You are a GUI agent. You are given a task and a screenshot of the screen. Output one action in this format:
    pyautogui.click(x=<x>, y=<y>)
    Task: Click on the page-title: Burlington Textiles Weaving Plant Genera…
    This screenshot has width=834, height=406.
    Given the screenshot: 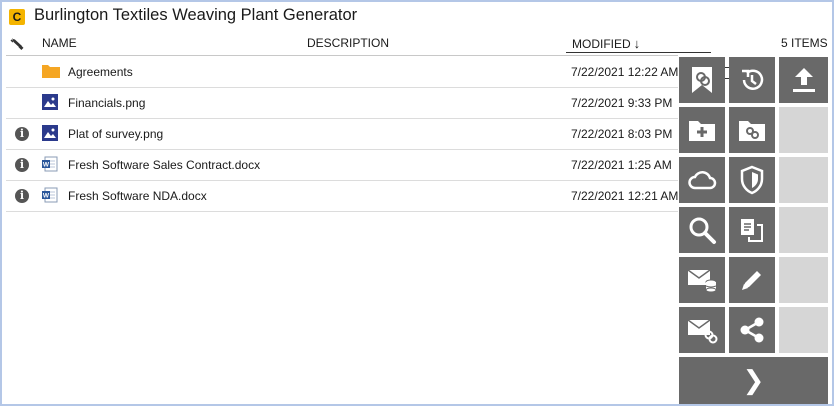 What is the action you would take?
    pyautogui.click(x=196, y=15)
    